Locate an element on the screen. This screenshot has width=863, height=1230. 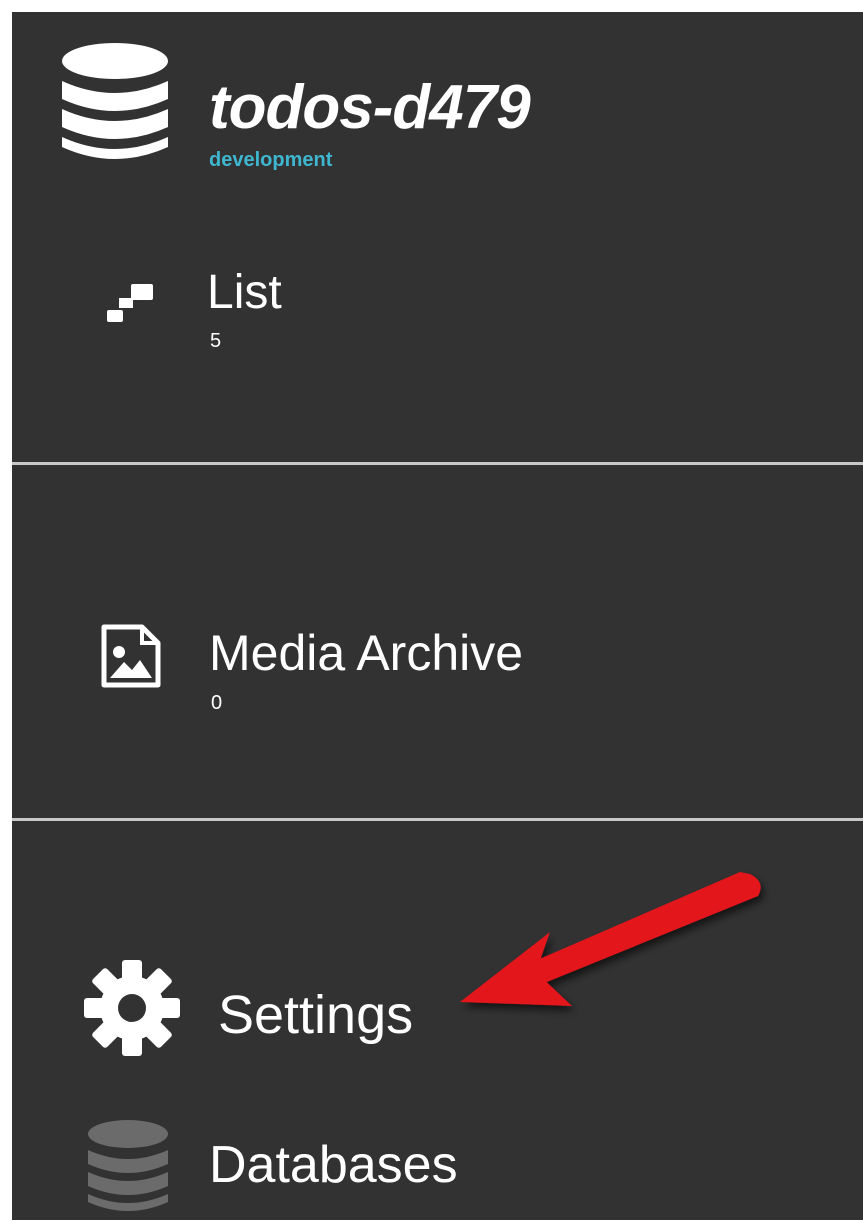
sidebar-item-label: Media Archive is located at coordinates (366, 653).